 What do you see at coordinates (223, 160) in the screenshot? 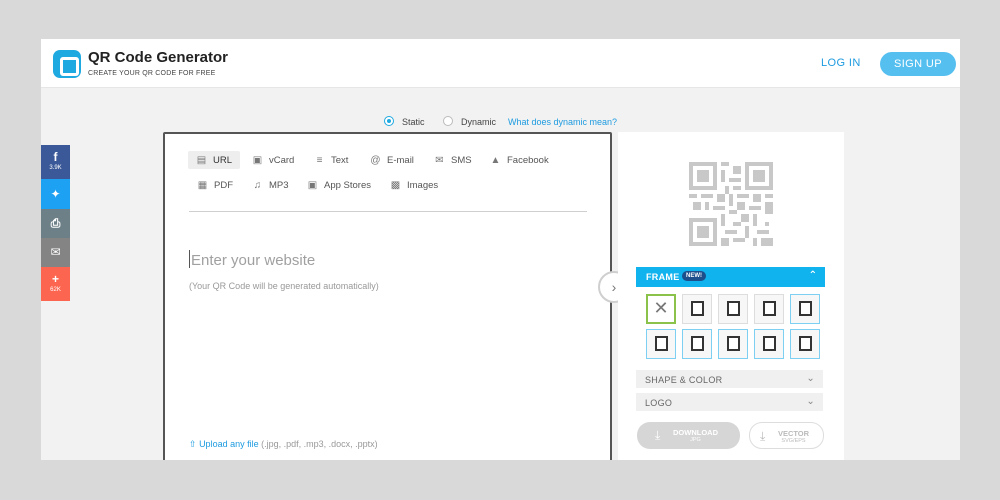
I see `tab-label: URL` at bounding box center [223, 160].